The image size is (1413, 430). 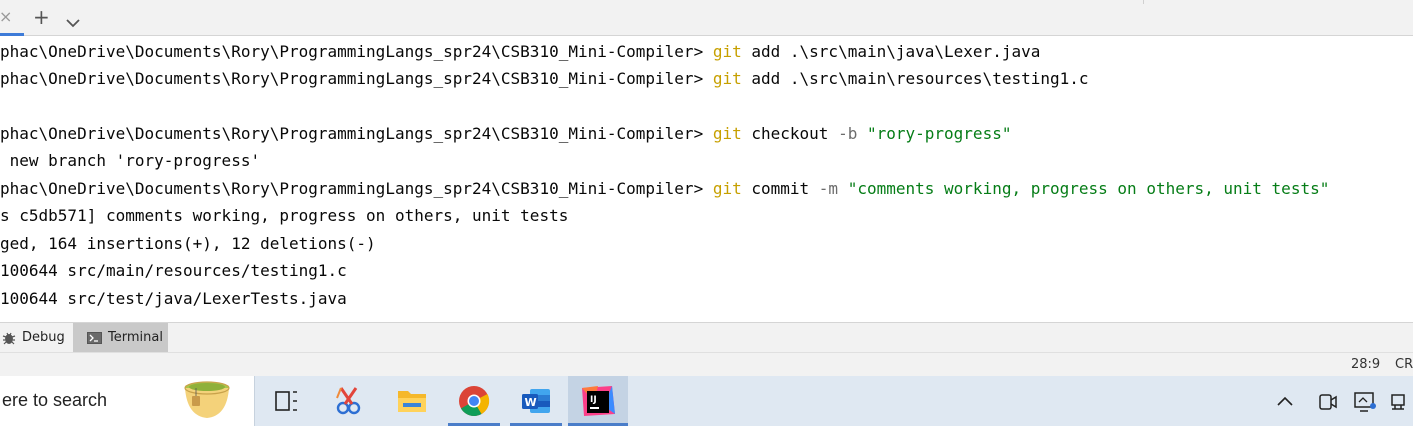 I want to click on command-text: add .\src\main\java\Lexer.java, so click(x=891, y=51).